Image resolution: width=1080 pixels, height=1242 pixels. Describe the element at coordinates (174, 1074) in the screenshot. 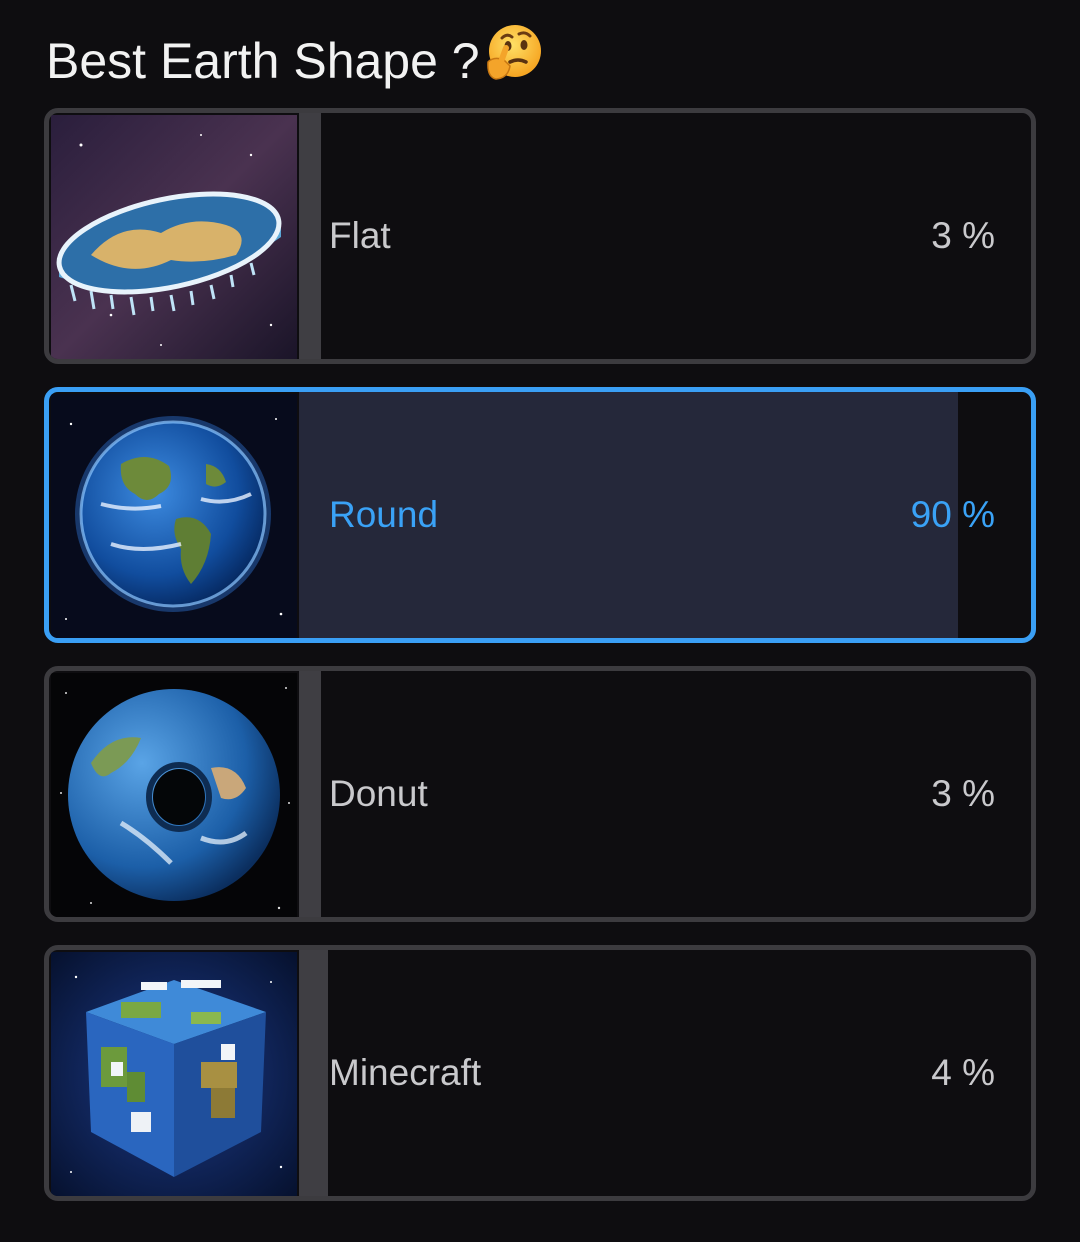

I see `minecraft-earth-image` at that location.